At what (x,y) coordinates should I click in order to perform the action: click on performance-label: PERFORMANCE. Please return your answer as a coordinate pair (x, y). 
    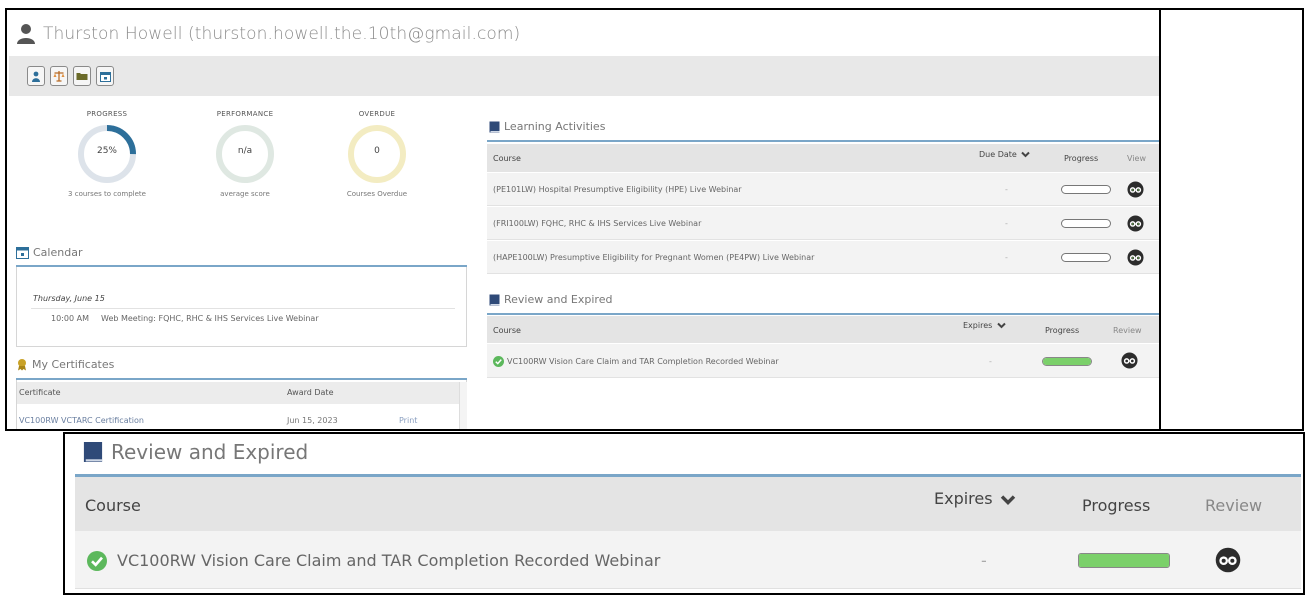
    Looking at the image, I should click on (245, 114).